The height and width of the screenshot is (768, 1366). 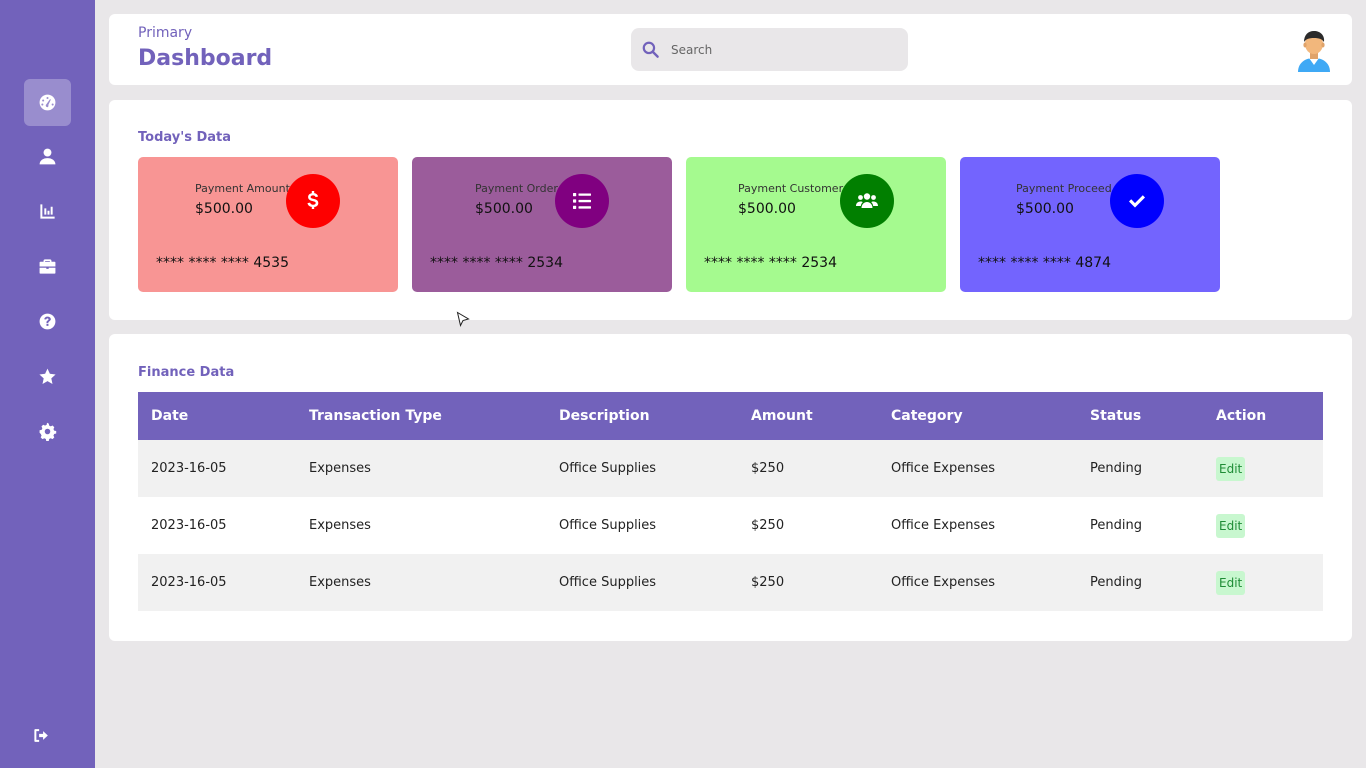 I want to click on column-header-action: Action, so click(x=1241, y=416).